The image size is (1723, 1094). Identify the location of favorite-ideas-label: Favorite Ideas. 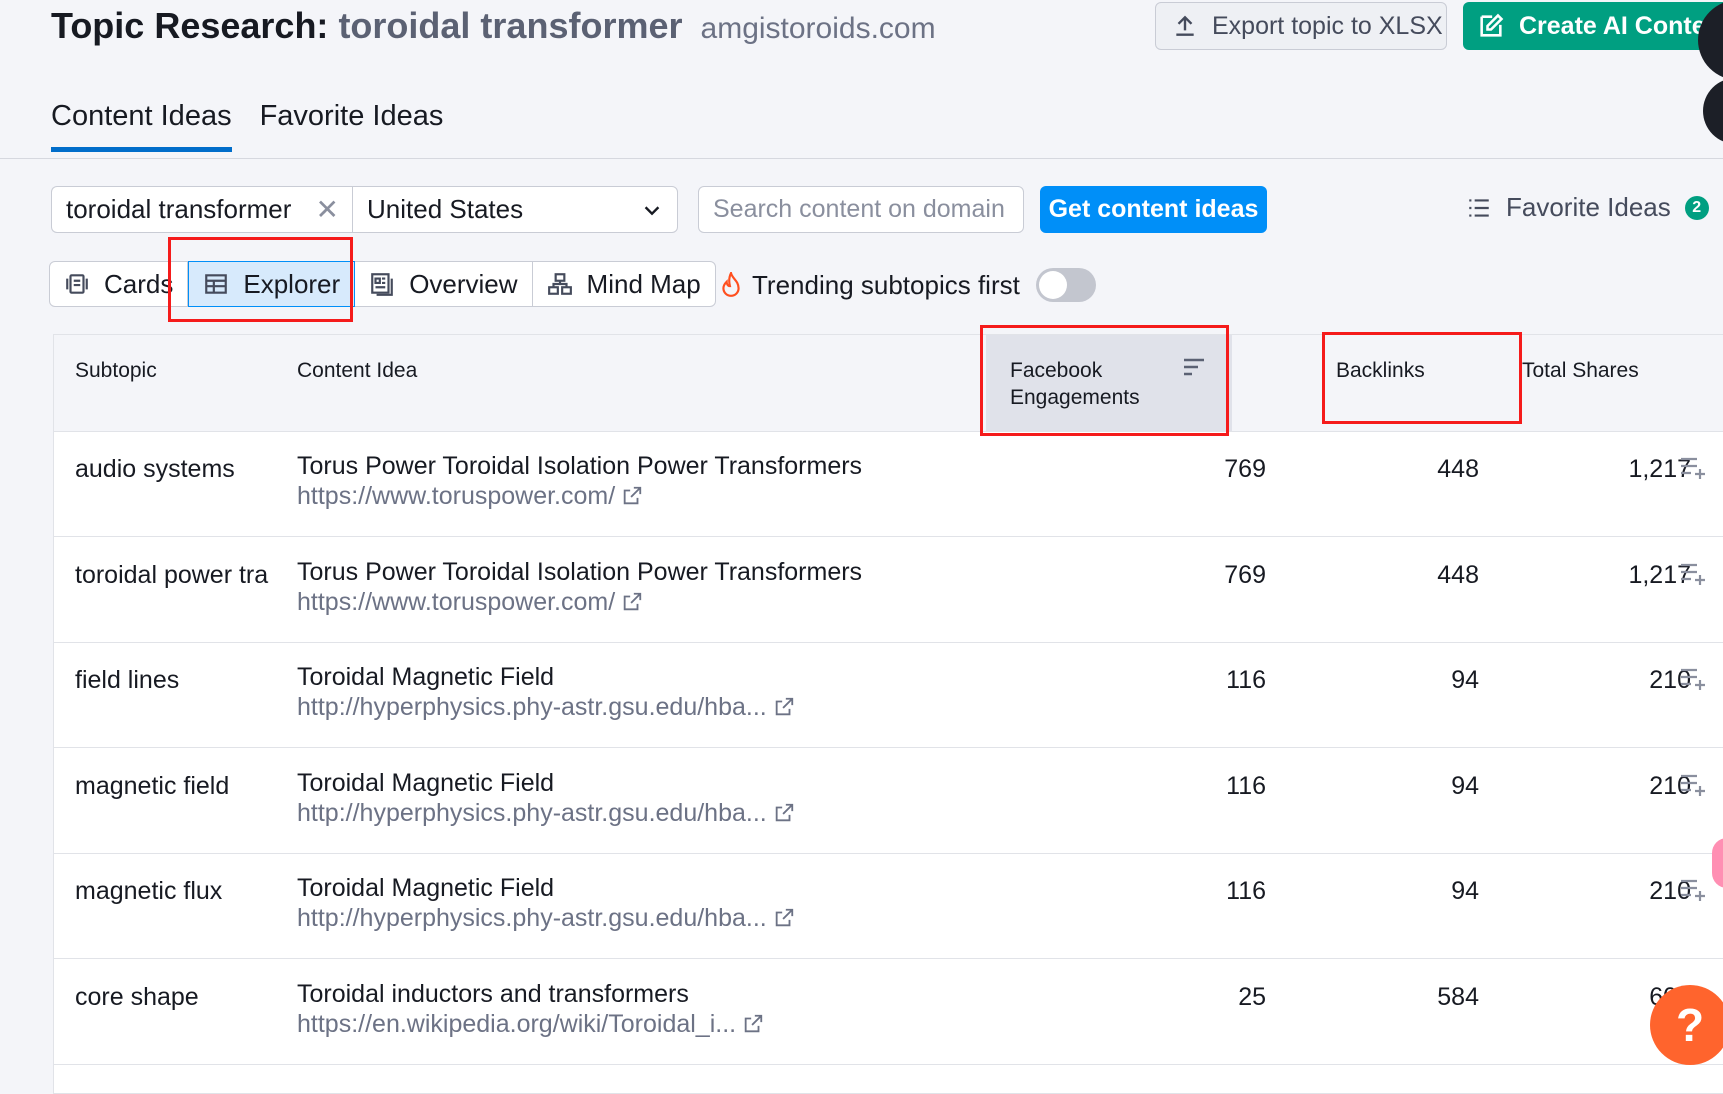
(1588, 207).